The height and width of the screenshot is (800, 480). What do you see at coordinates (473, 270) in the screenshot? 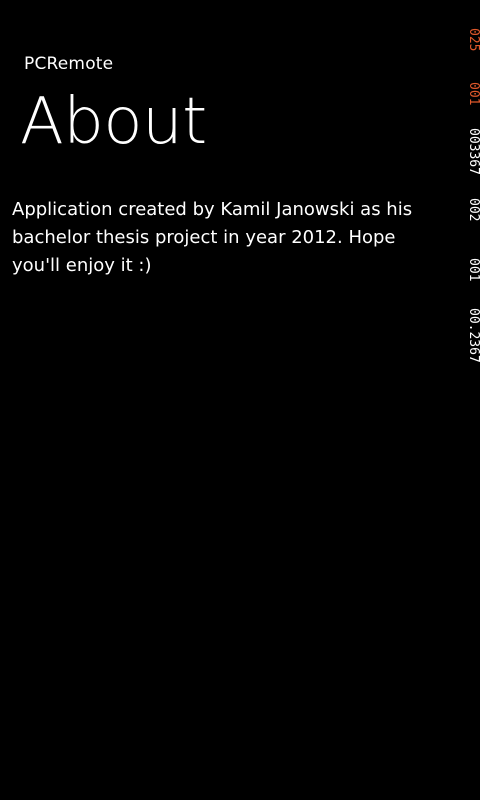
I see `intermediate-texture-counter: 001` at bounding box center [473, 270].